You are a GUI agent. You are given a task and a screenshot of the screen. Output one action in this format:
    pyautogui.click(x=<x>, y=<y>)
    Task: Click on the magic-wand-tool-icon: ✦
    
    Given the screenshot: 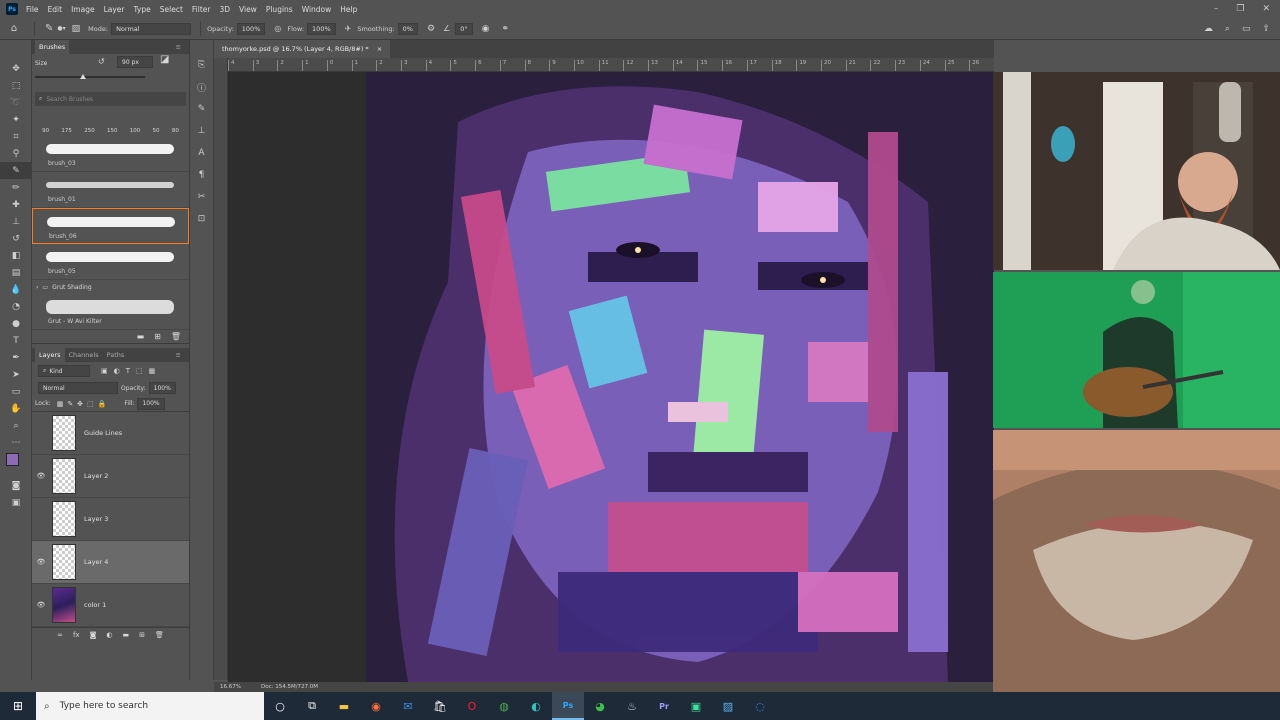 What is the action you would take?
    pyautogui.click(x=16, y=119)
    